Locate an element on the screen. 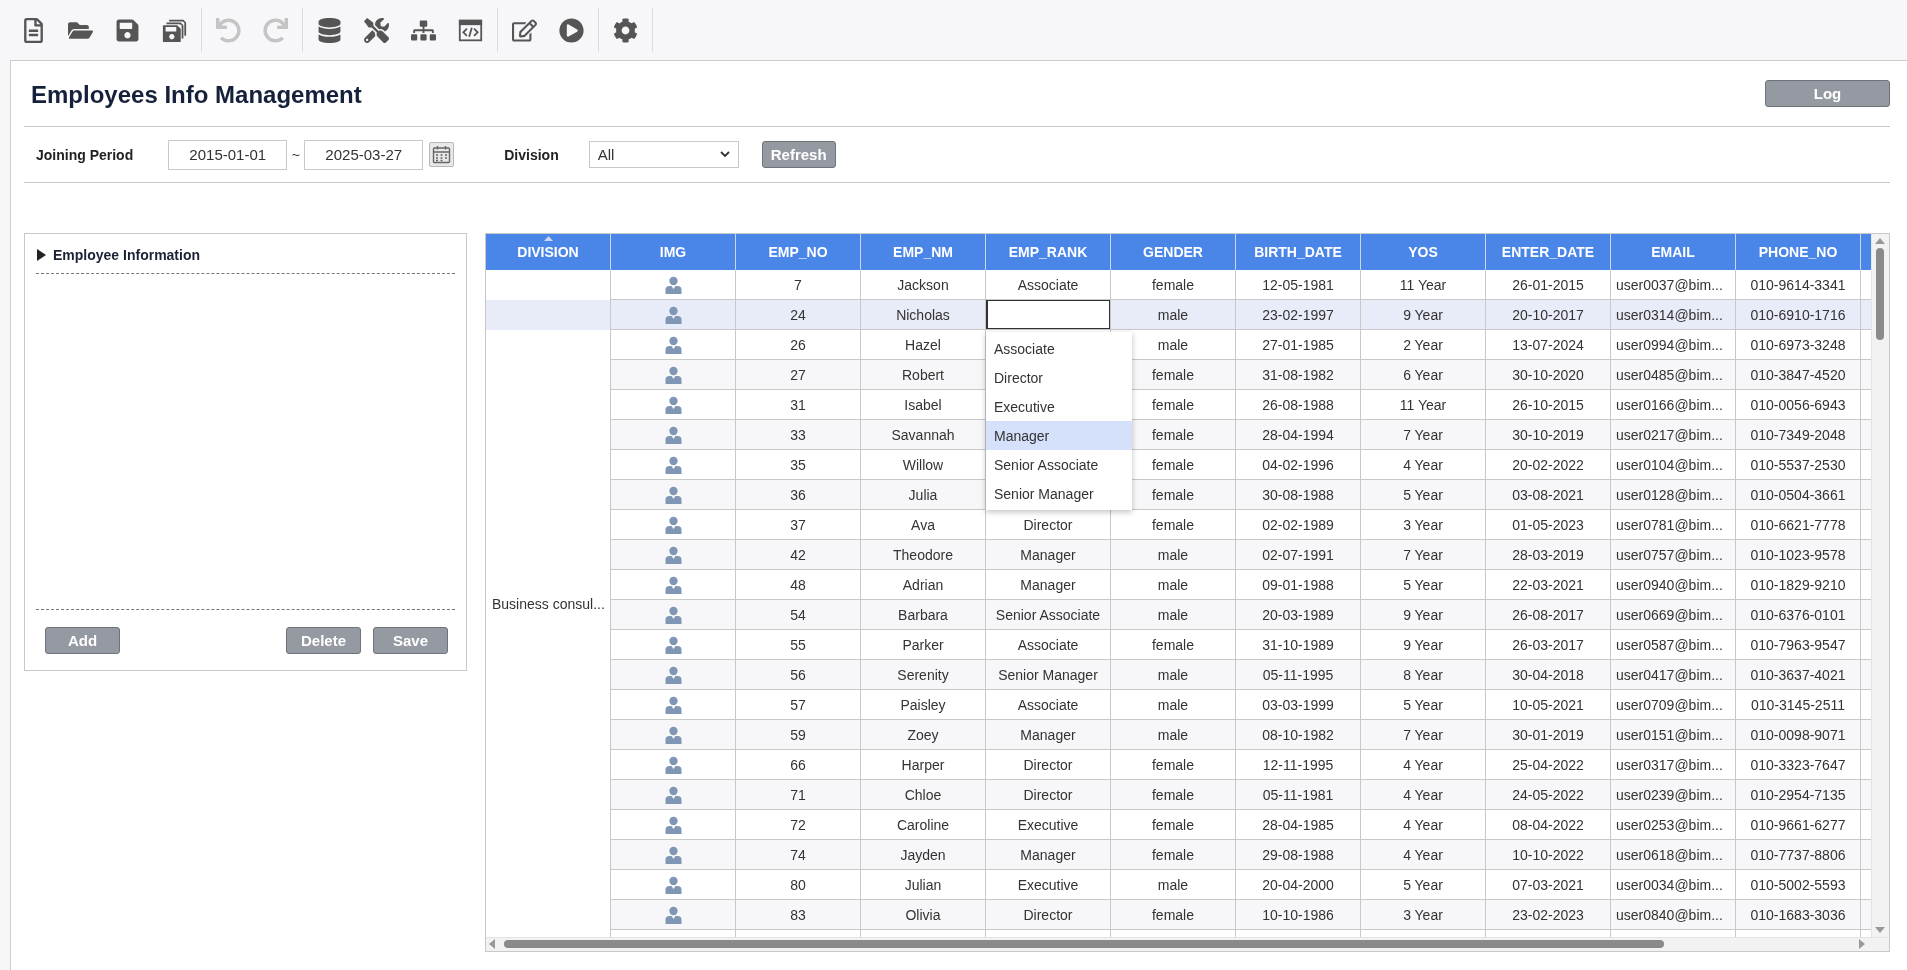  division-select: All is located at coordinates (663, 154).